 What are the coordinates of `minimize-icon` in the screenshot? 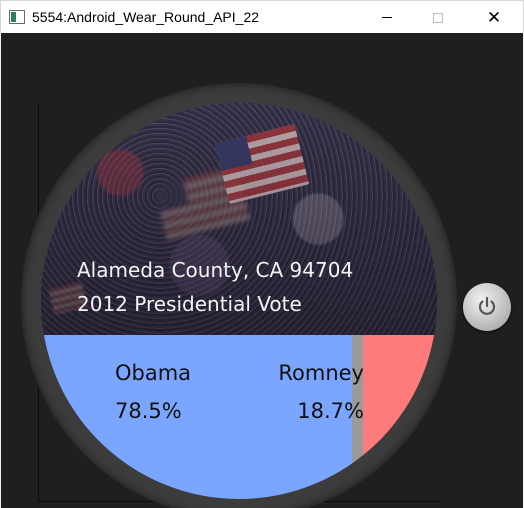 It's located at (387, 17).